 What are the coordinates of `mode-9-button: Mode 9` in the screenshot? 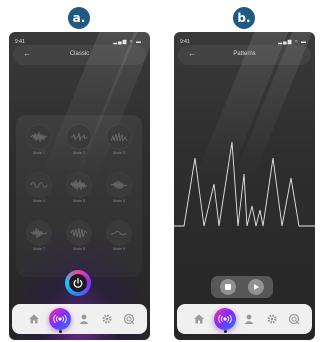 It's located at (119, 236).